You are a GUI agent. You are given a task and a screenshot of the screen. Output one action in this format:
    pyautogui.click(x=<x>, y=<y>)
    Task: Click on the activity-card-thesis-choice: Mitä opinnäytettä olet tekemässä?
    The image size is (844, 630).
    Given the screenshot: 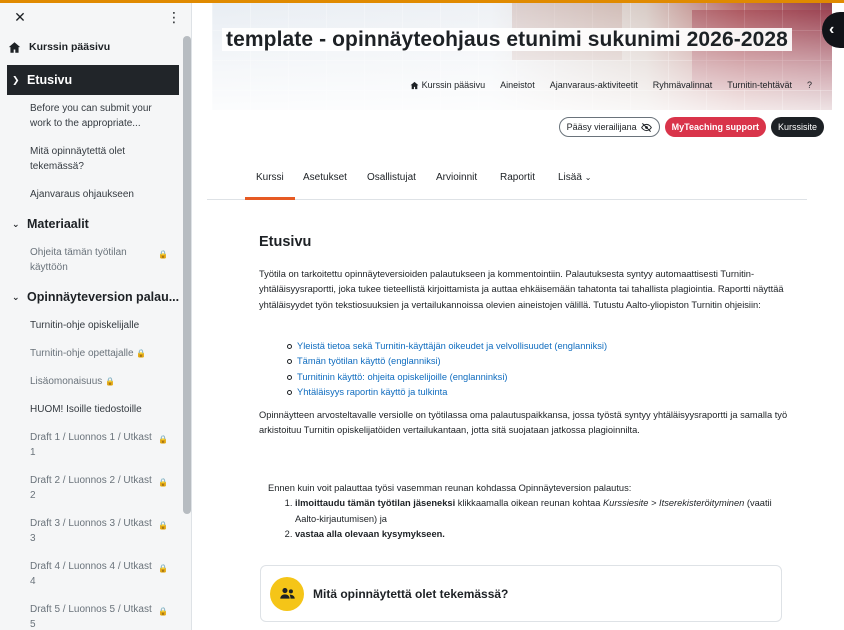 What is the action you would take?
    pyautogui.click(x=521, y=593)
    